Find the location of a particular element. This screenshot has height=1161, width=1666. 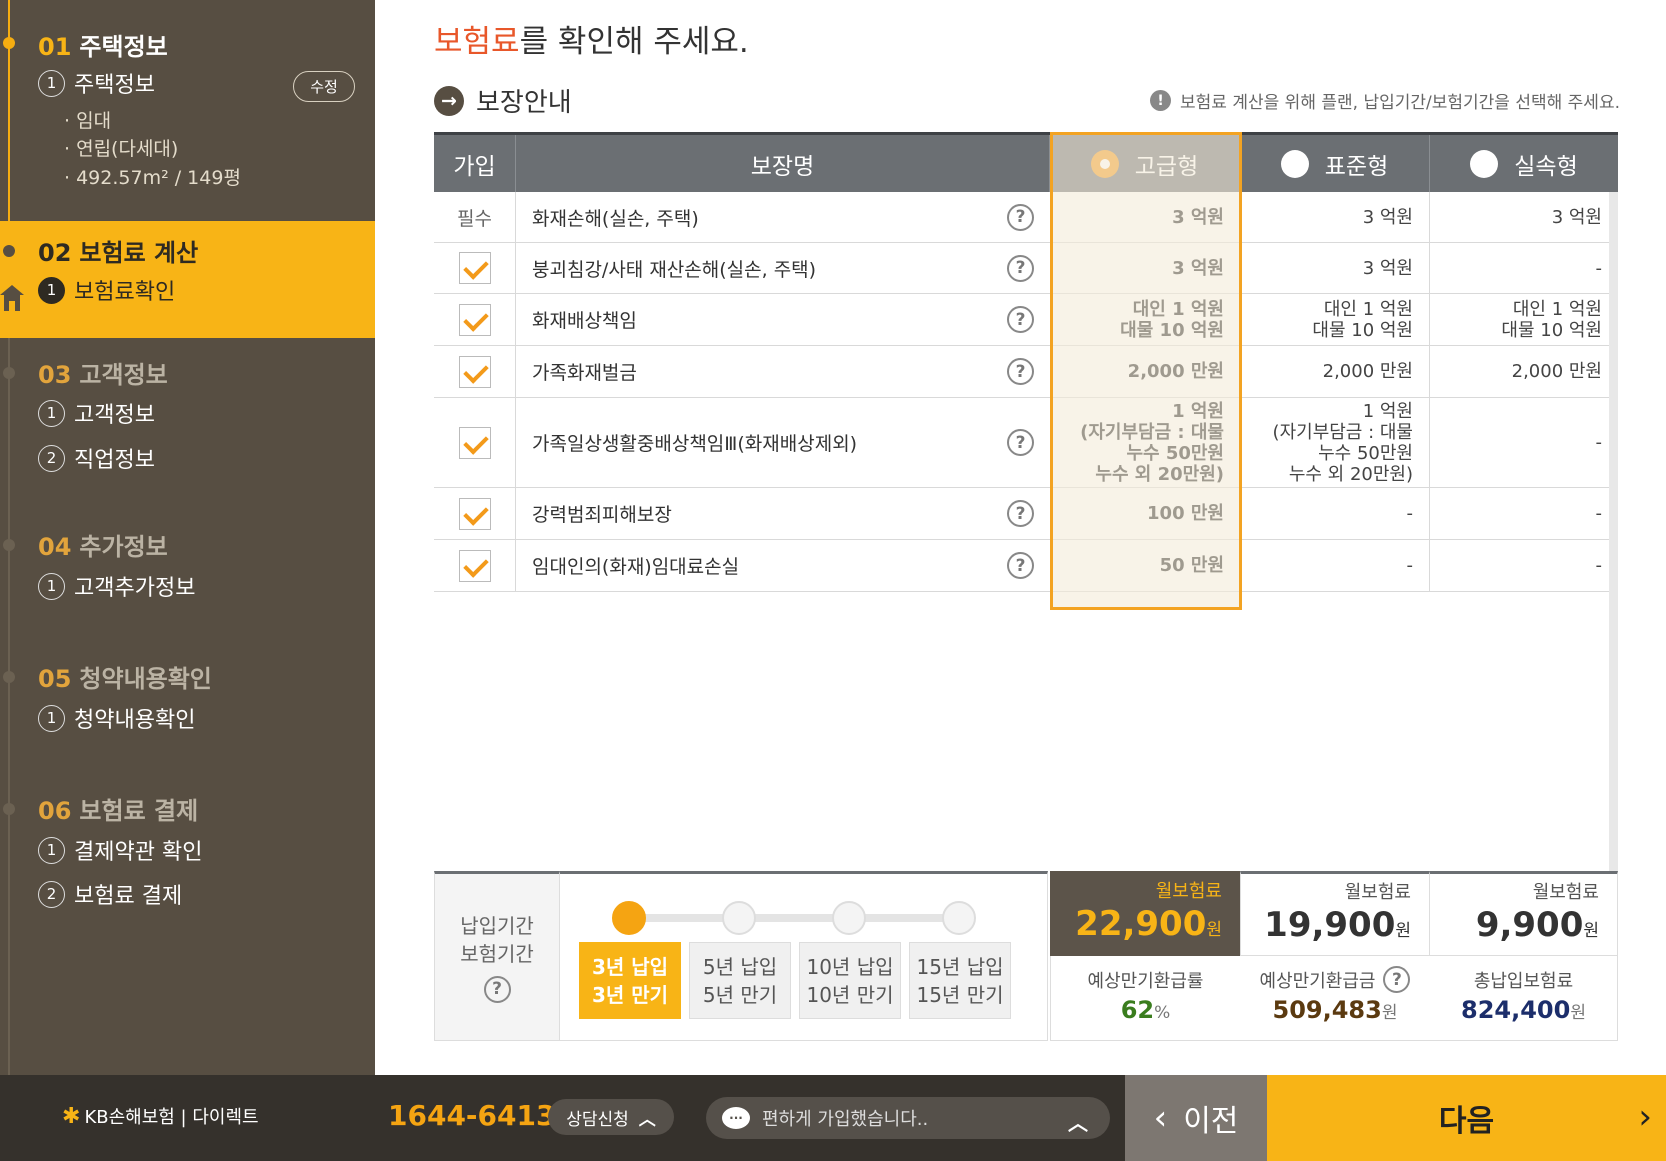

period-label: 납입기간 보험기간 ? is located at coordinates (497, 956).